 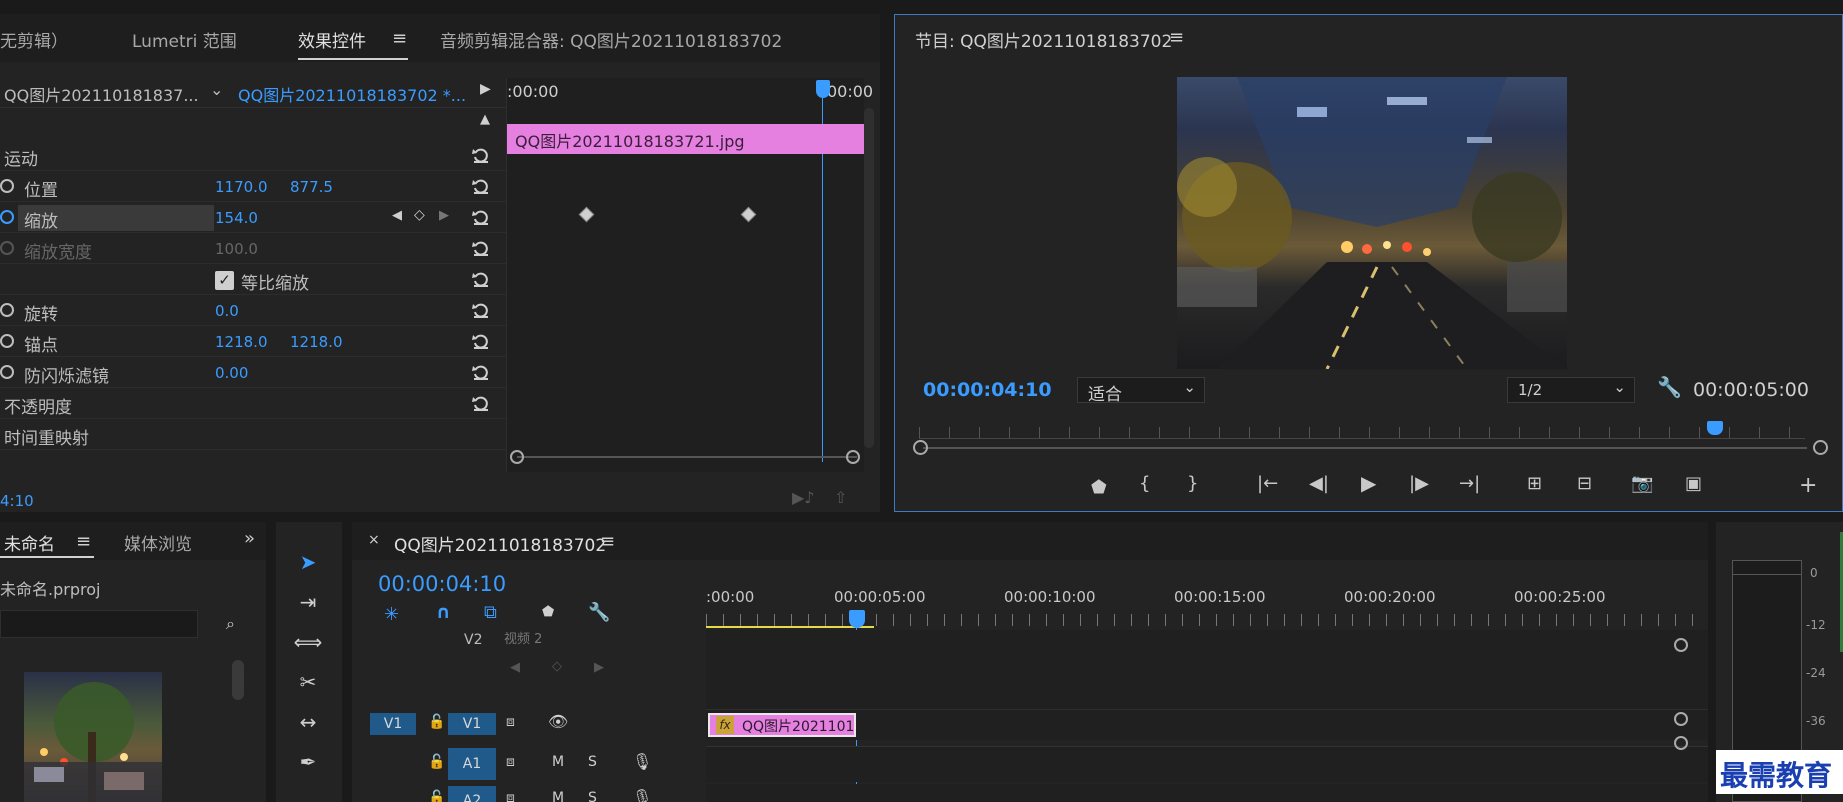 What do you see at coordinates (1681, 719) in the screenshot?
I see `scroll-handle` at bounding box center [1681, 719].